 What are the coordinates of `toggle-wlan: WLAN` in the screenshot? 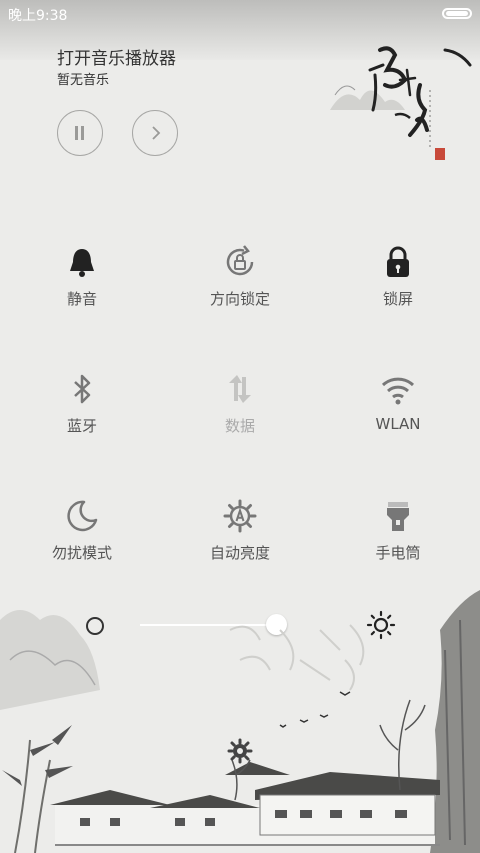 It's located at (398, 416).